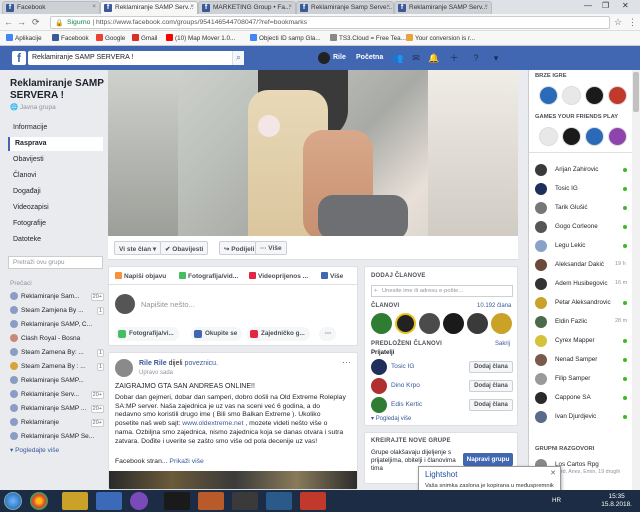 The height and width of the screenshot is (512, 640). What do you see at coordinates (582, 341) in the screenshot?
I see `chat-contact: Cyrex Mapper` at bounding box center [582, 341].